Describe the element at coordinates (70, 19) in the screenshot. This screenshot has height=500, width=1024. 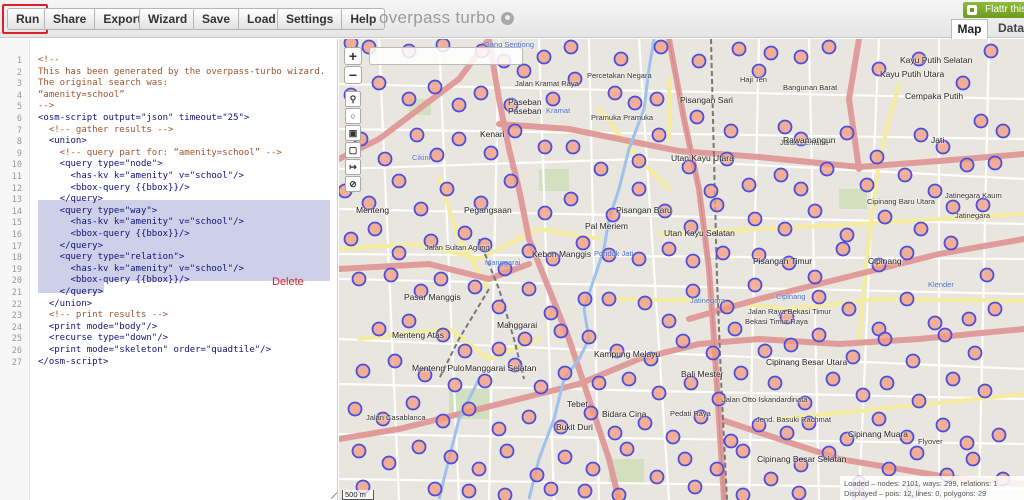
I see `share-button: Share` at that location.